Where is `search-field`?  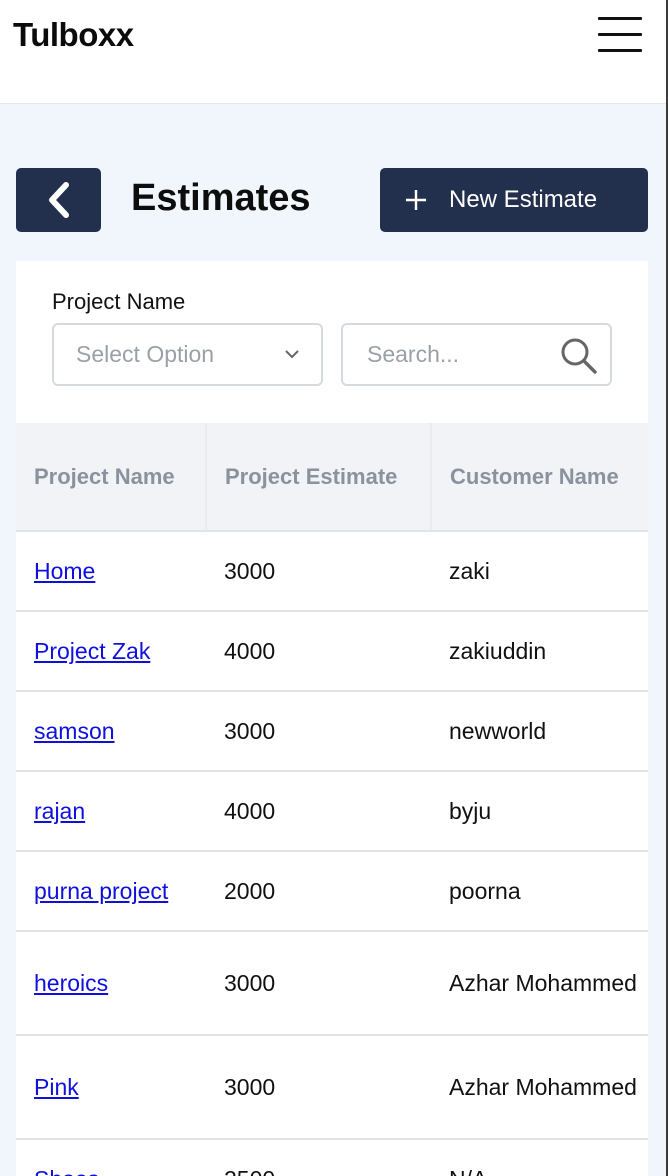
search-field is located at coordinates (476, 354).